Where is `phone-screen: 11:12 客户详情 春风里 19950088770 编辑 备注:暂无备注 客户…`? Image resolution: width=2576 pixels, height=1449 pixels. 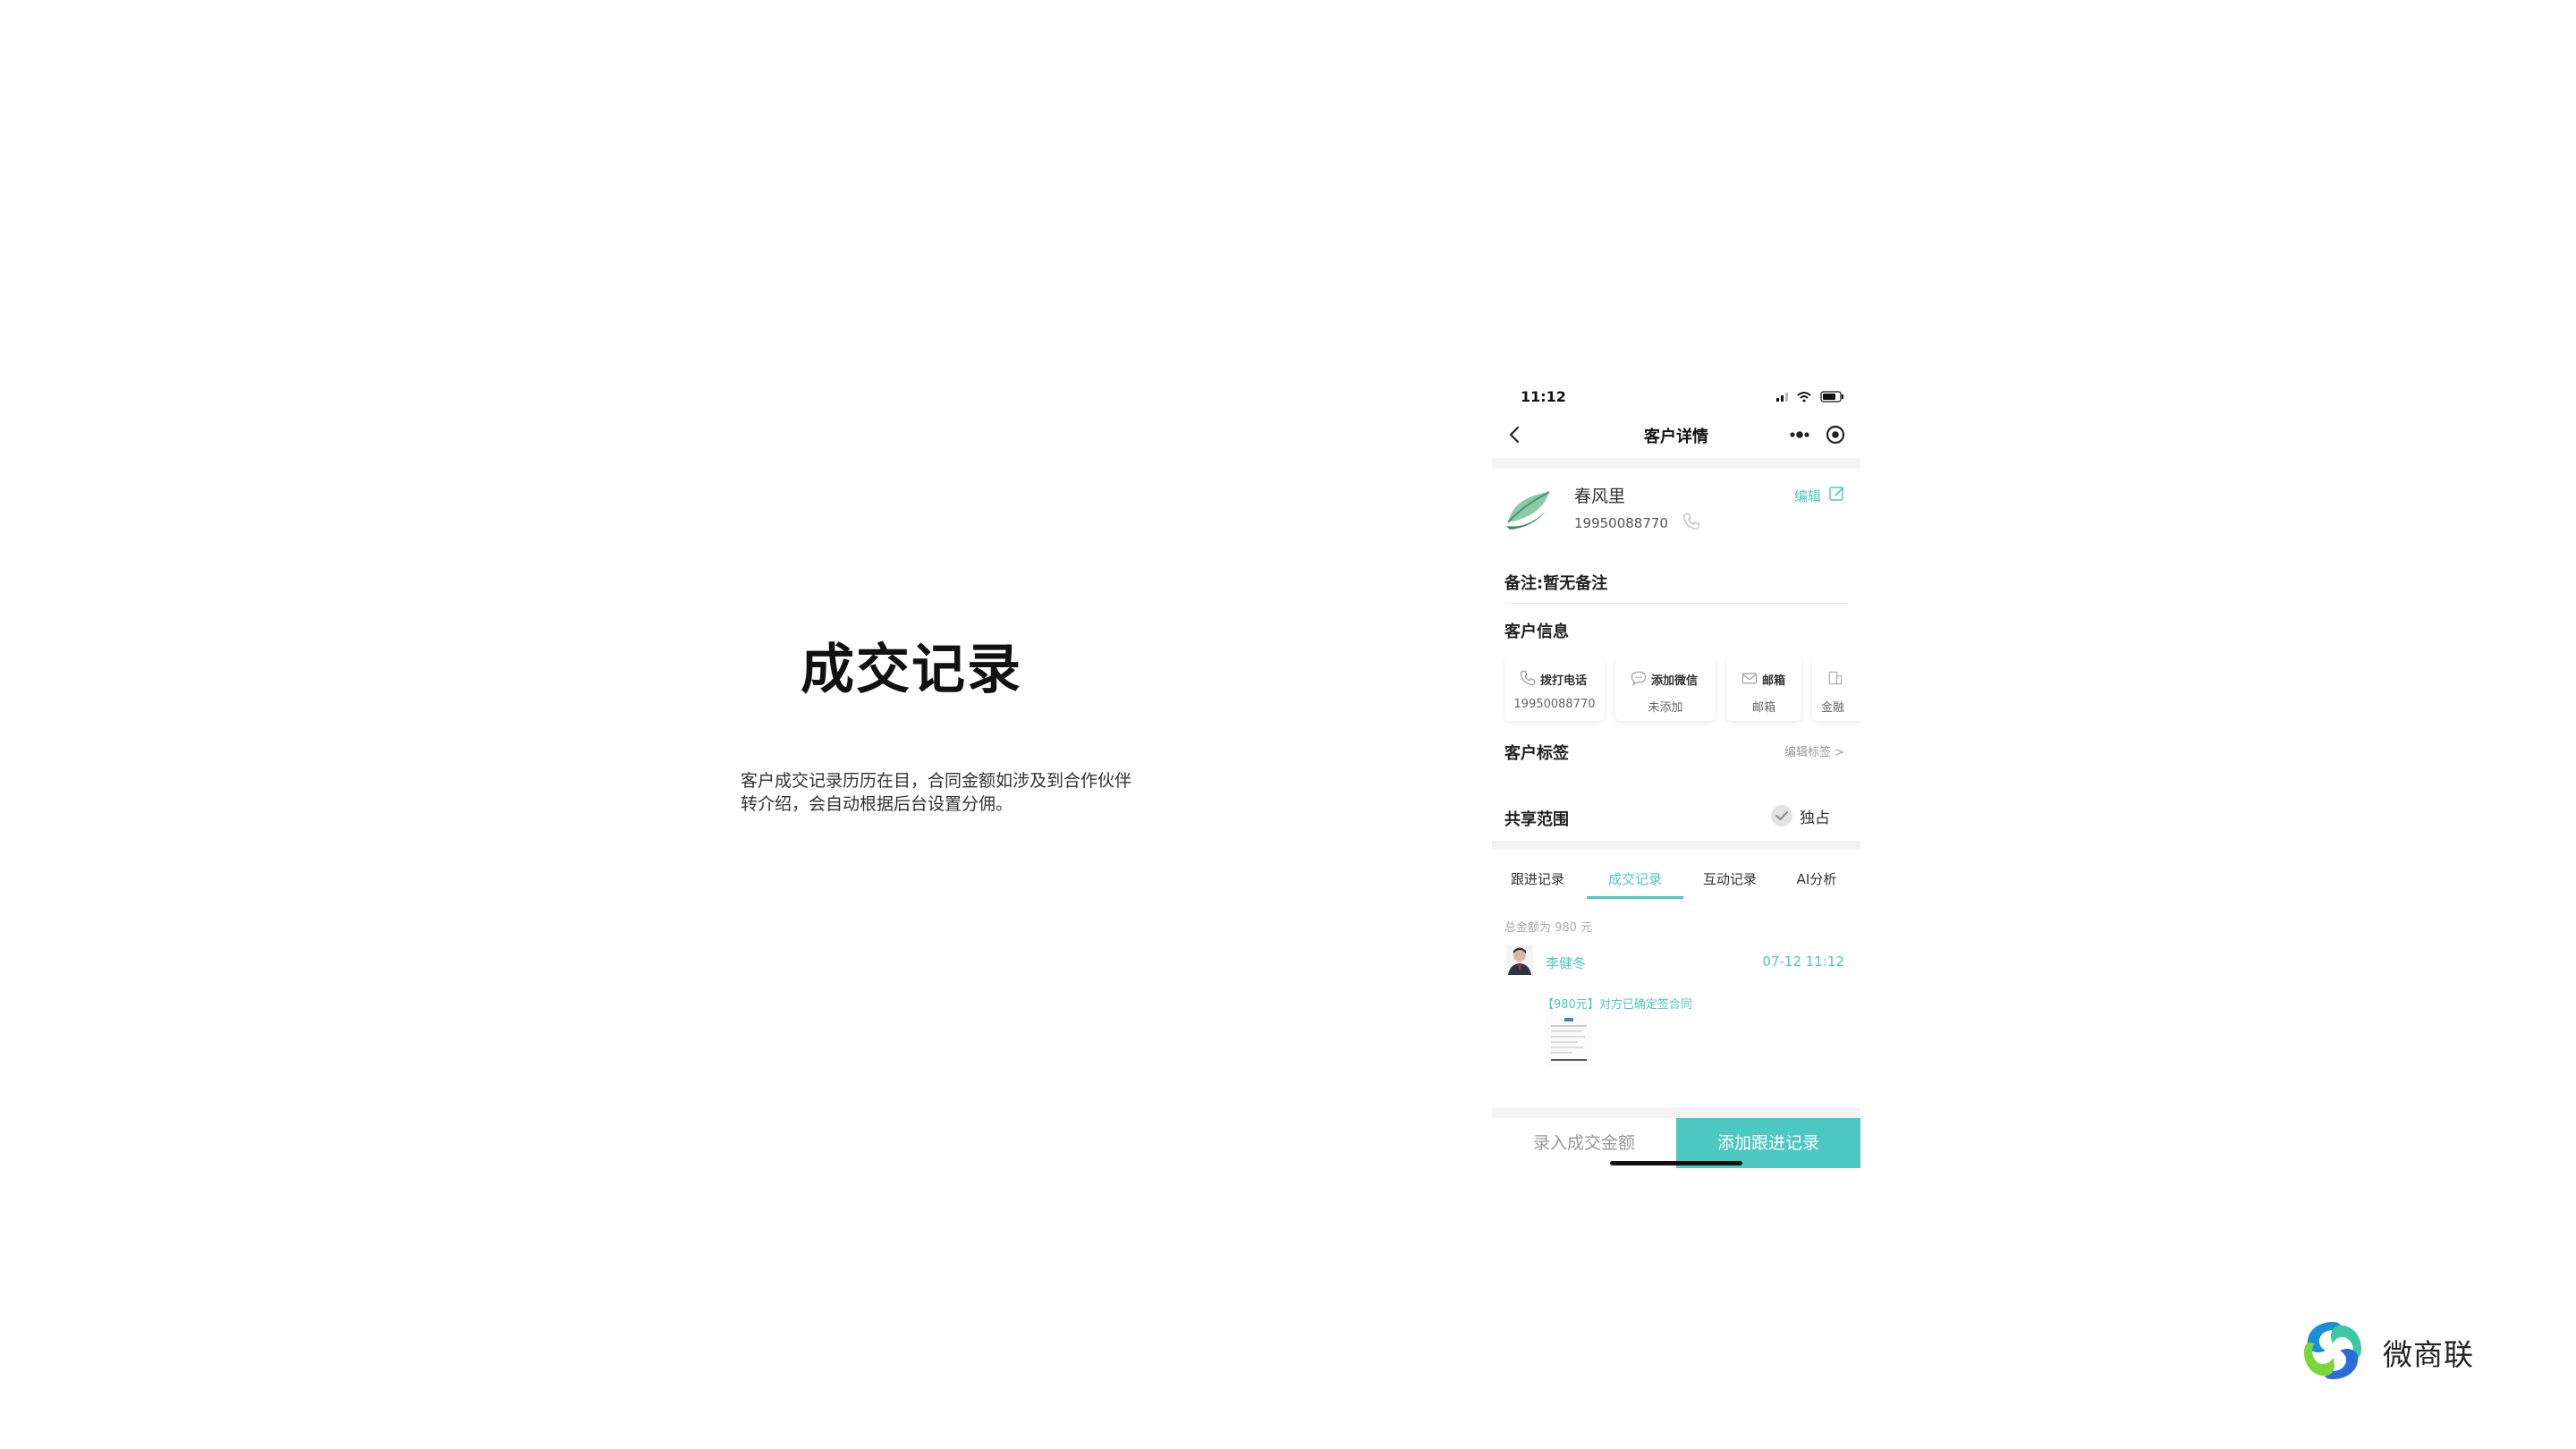
phone-screen: 11:12 客户详情 春风里 19950088770 编辑 备注:暂无备注 客户… is located at coordinates (1676, 776).